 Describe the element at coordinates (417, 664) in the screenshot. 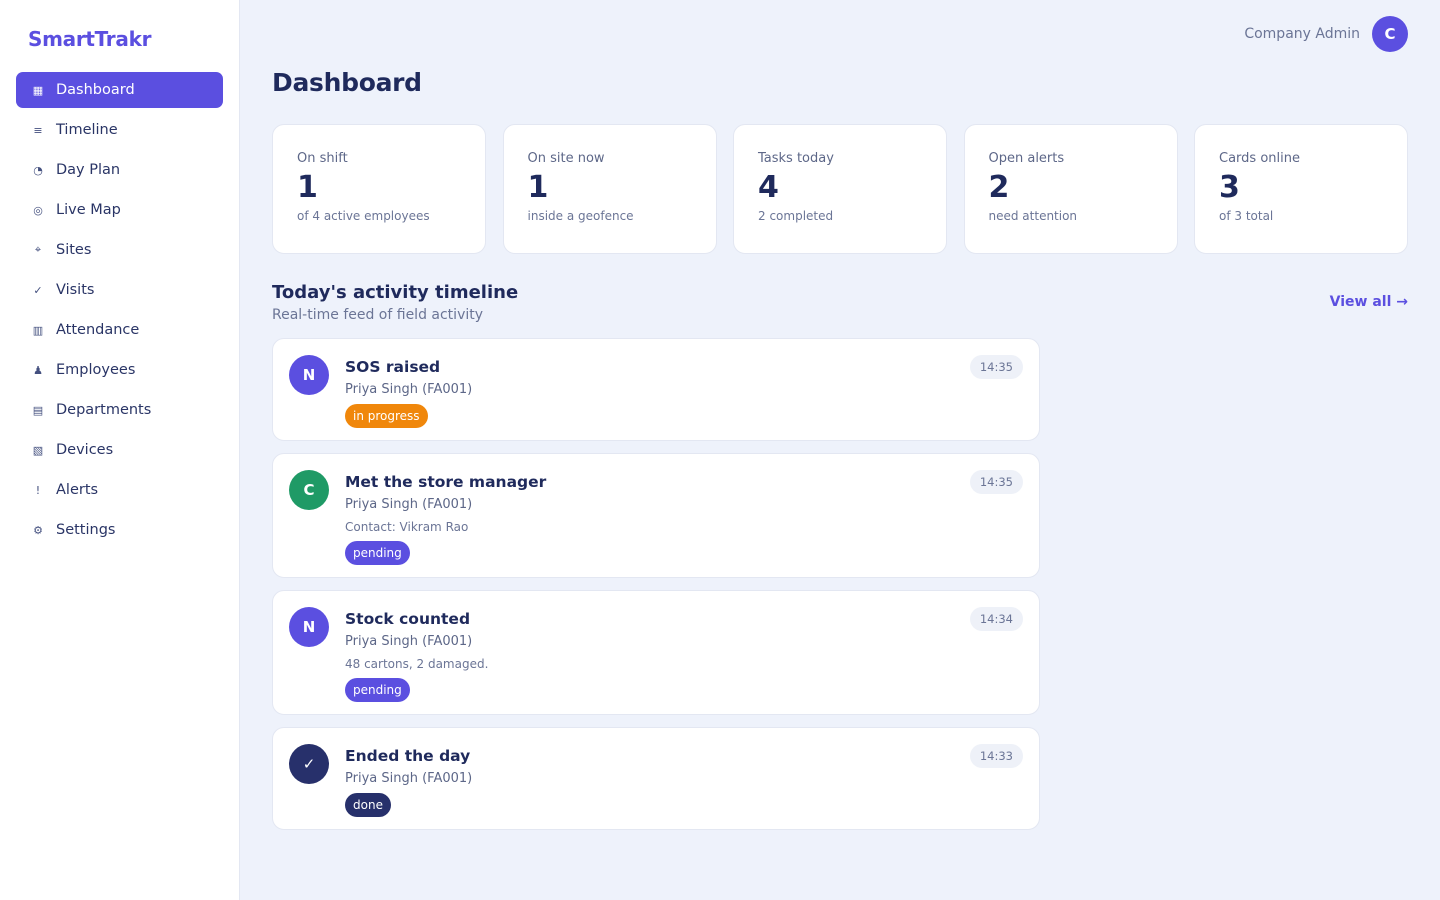

I see `event-detail: 48 cartons, 2 damaged.` at that location.